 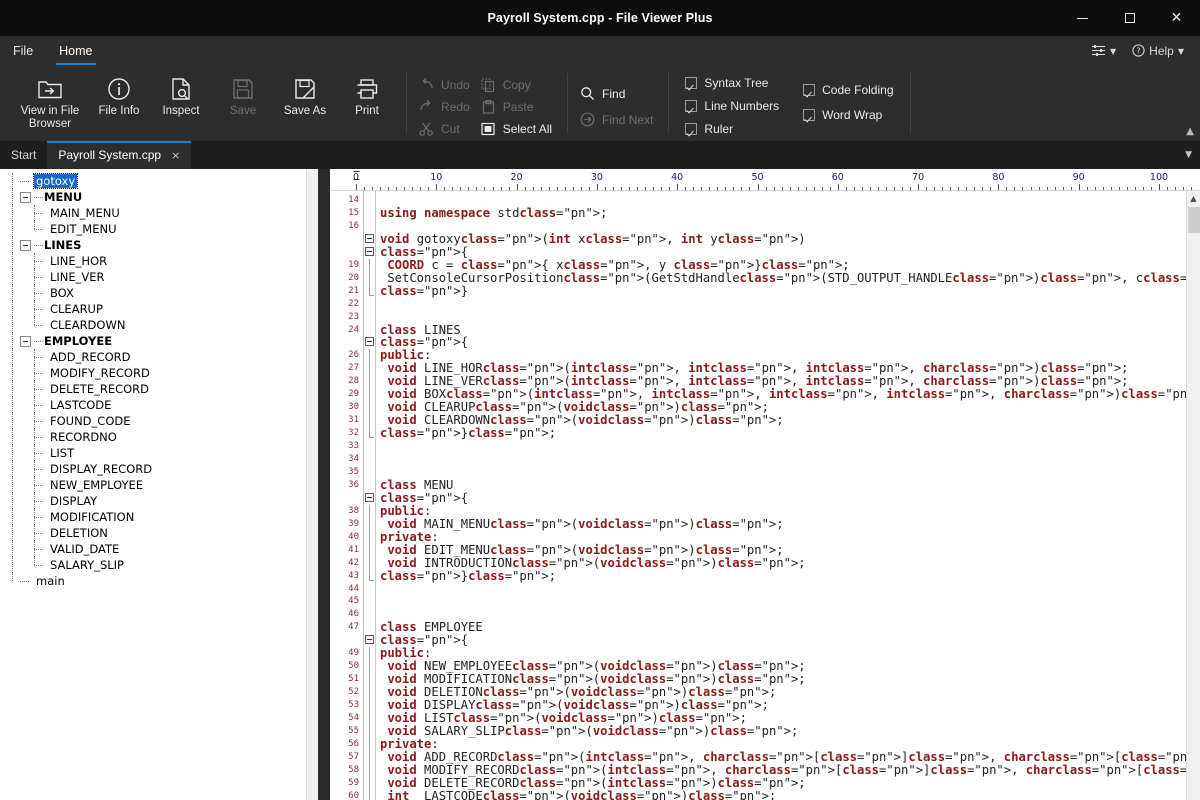 I want to click on checkbox-code-folding: Code Folding, so click(x=848, y=90).